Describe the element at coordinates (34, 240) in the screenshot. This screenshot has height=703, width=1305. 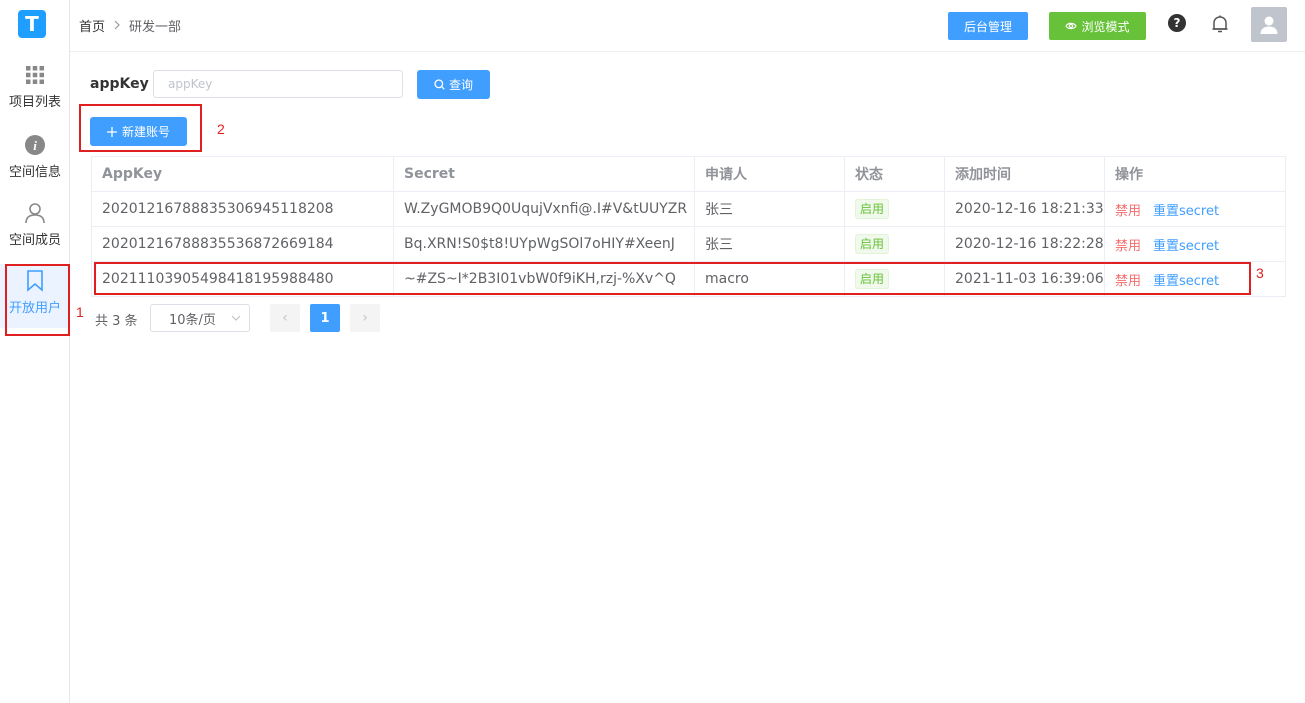
I see `sidebar-item-label: 空间成员` at that location.